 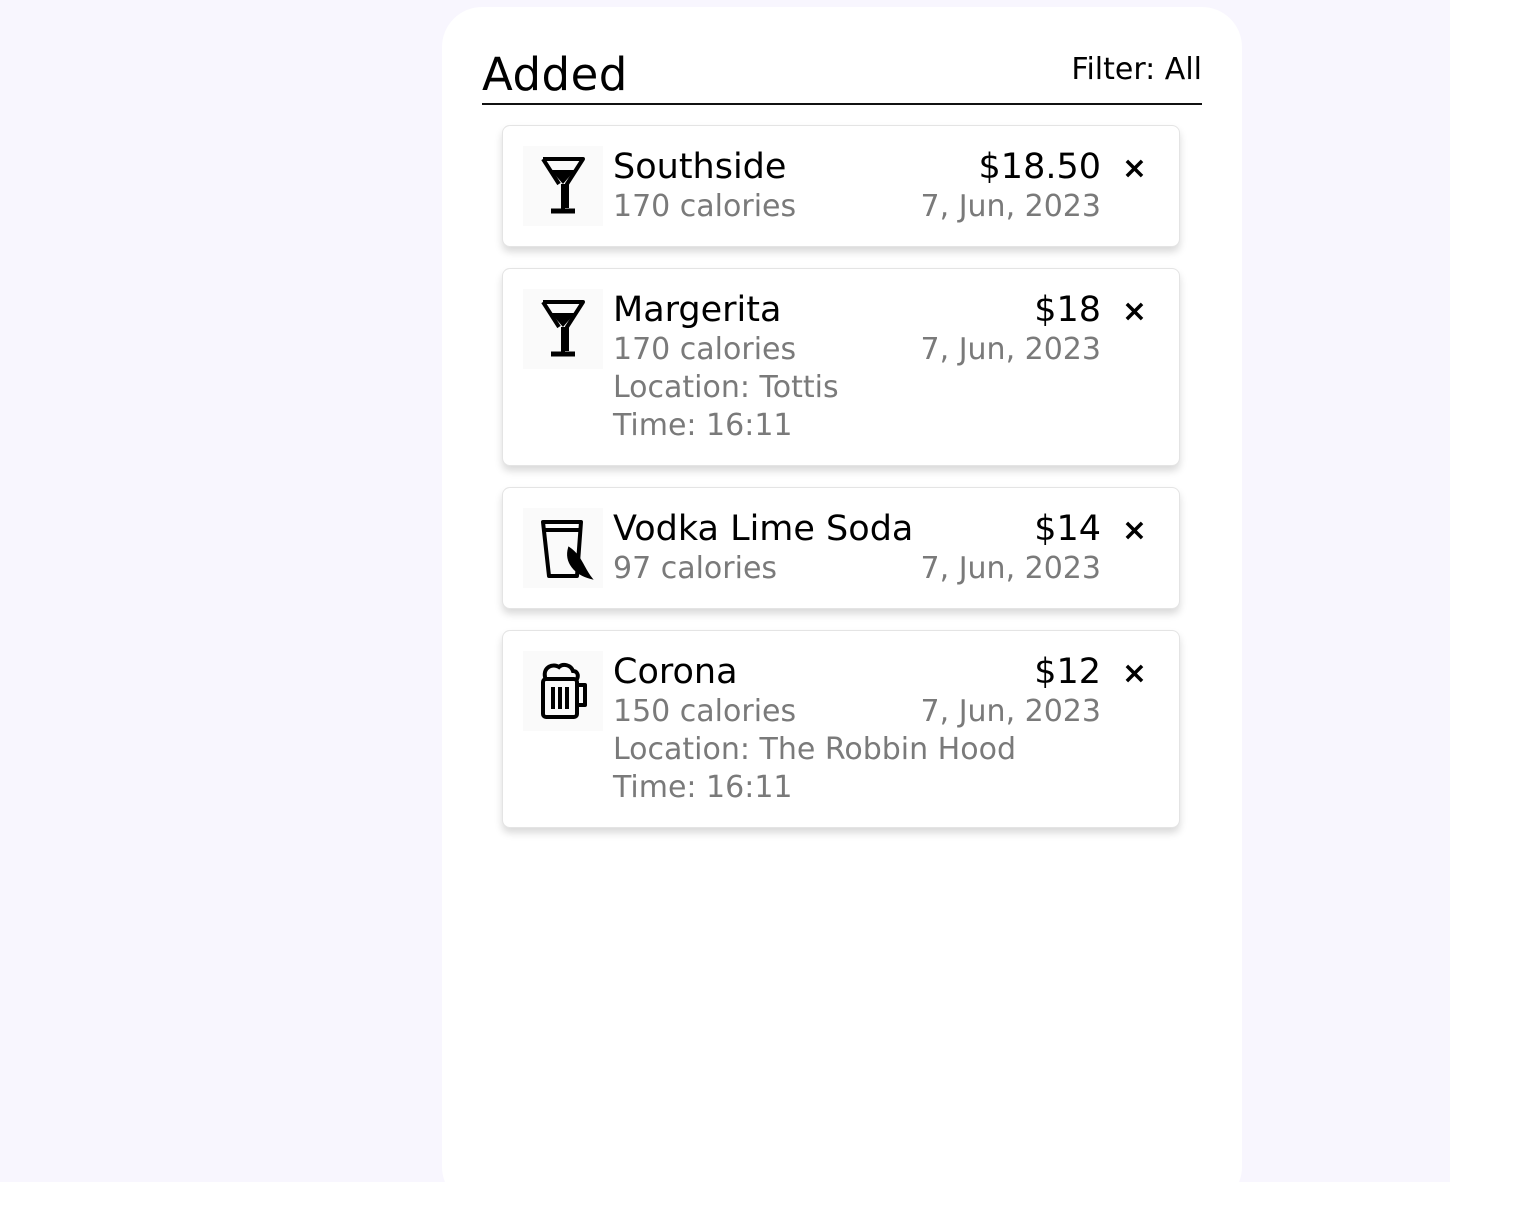 I want to click on drink-location: Location: The Robbin Hood, so click(x=814, y=749).